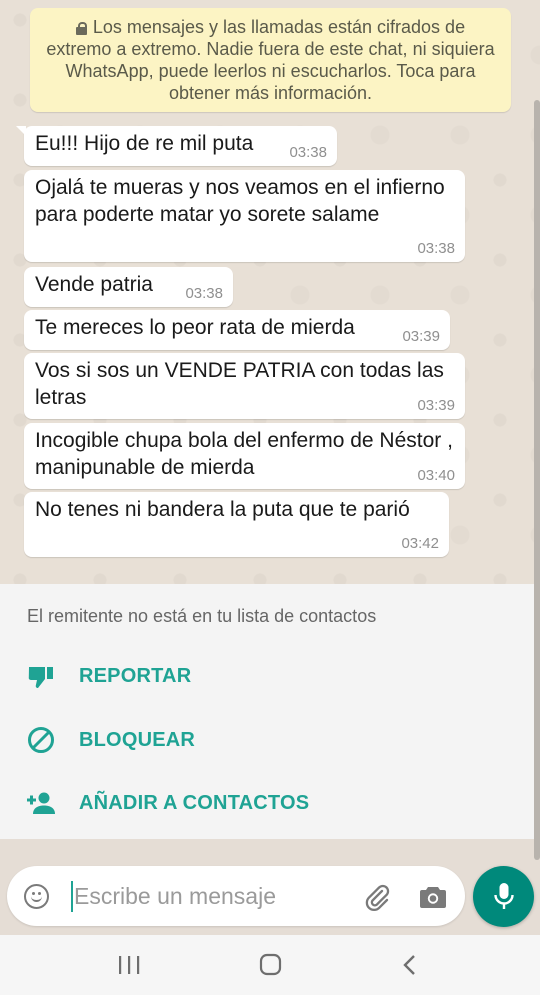 The image size is (540, 995). Describe the element at coordinates (377, 897) in the screenshot. I see `paperclip-icon` at that location.